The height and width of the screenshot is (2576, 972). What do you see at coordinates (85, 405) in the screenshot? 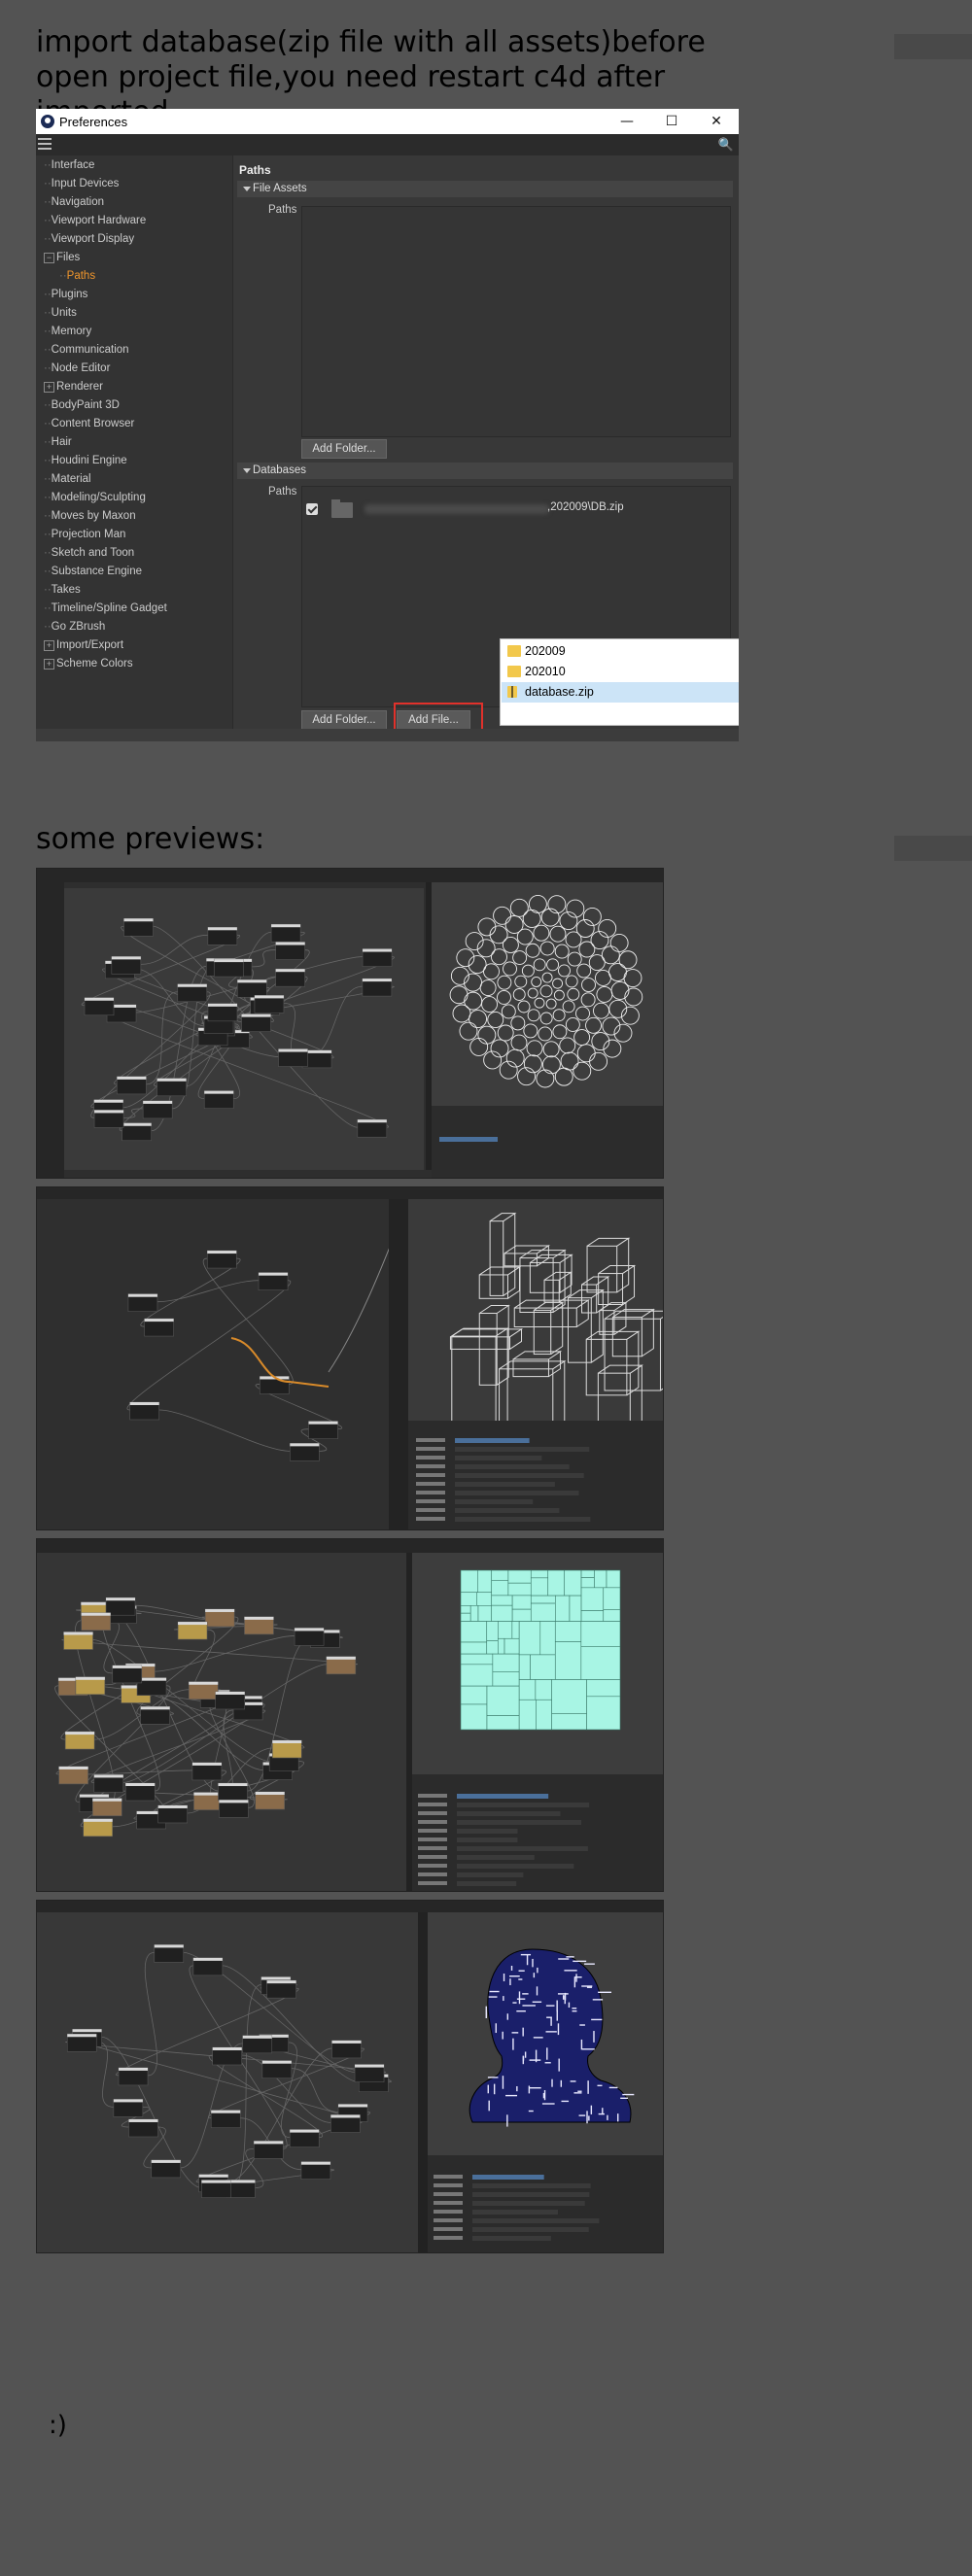
I see `tree-item-label: BodyPaint 3D` at bounding box center [85, 405].